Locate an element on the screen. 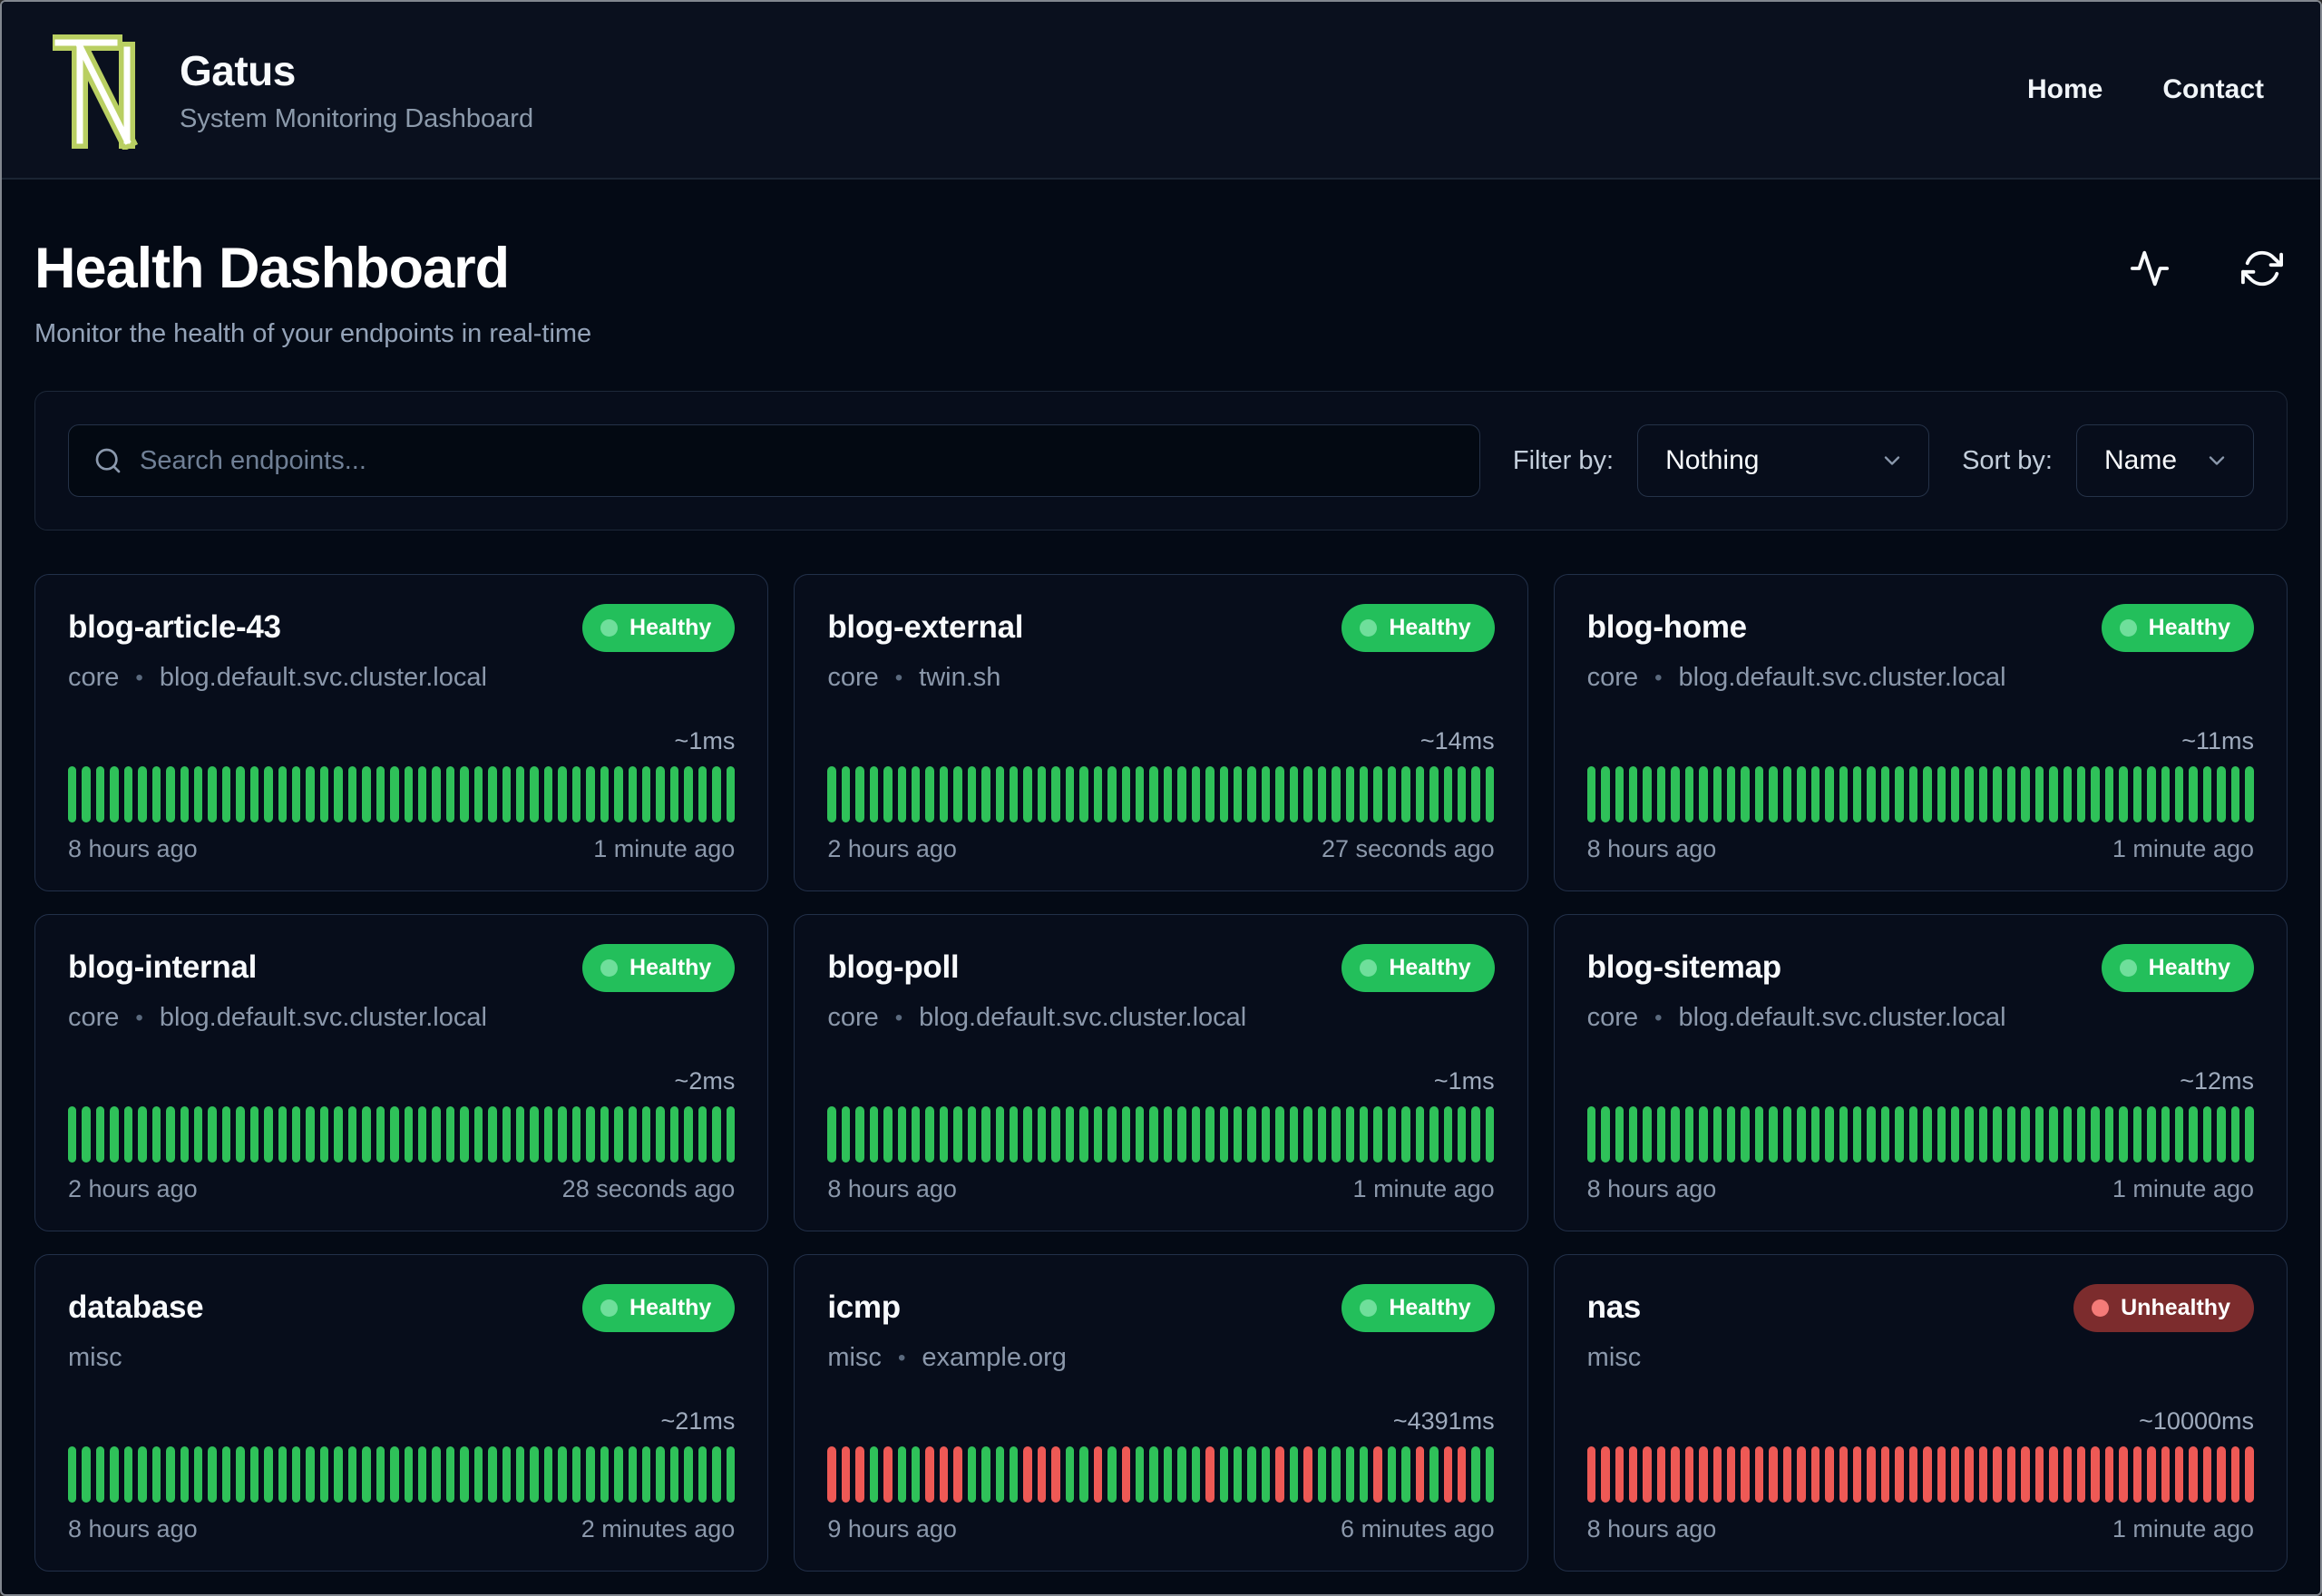  nav-link-home: Home is located at coordinates (2064, 89).